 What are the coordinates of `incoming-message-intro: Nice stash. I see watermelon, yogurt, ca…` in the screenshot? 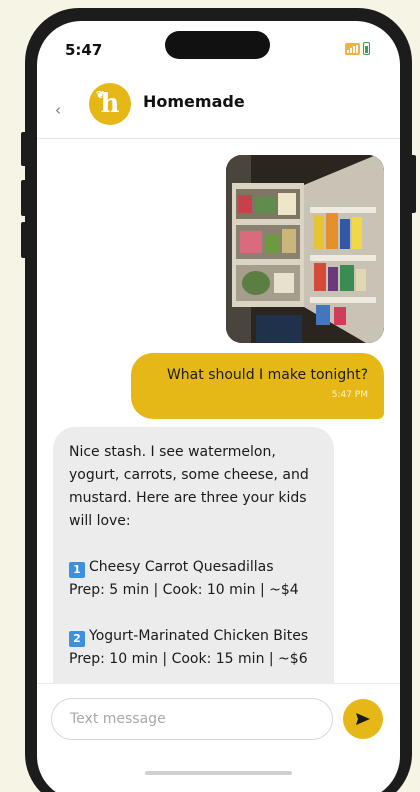 It's located at (191, 486).